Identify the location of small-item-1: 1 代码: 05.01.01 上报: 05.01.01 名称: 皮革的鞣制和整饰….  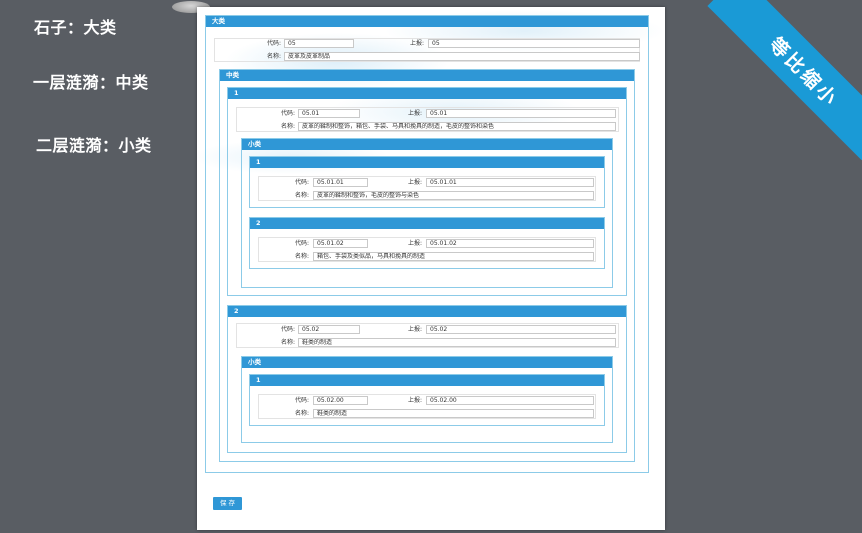
(427, 182).